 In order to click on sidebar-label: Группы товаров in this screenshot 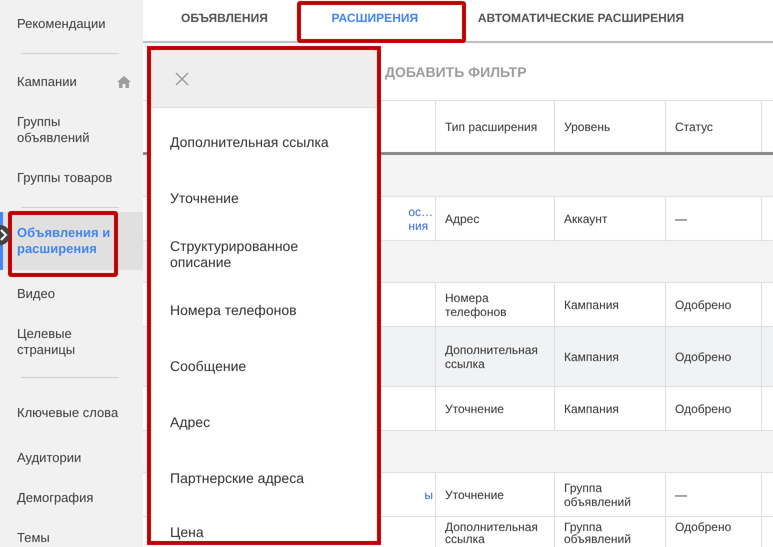, I will do `click(64, 178)`.